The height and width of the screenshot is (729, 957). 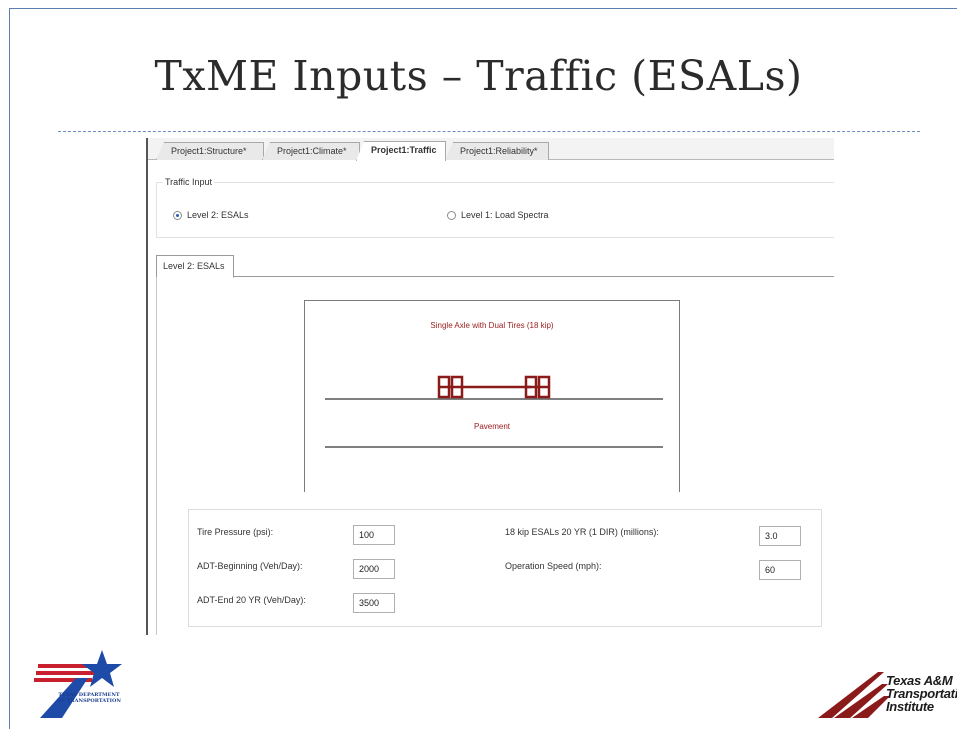 What do you see at coordinates (250, 566) in the screenshot?
I see `adt-beginning-label: ADT-Beginning (Veh/Day):` at bounding box center [250, 566].